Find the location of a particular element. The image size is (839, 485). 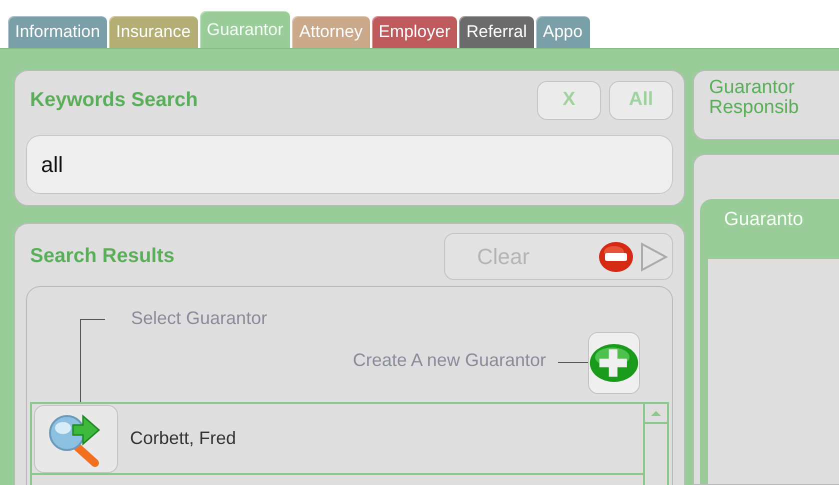

tab: Referral is located at coordinates (496, 32).